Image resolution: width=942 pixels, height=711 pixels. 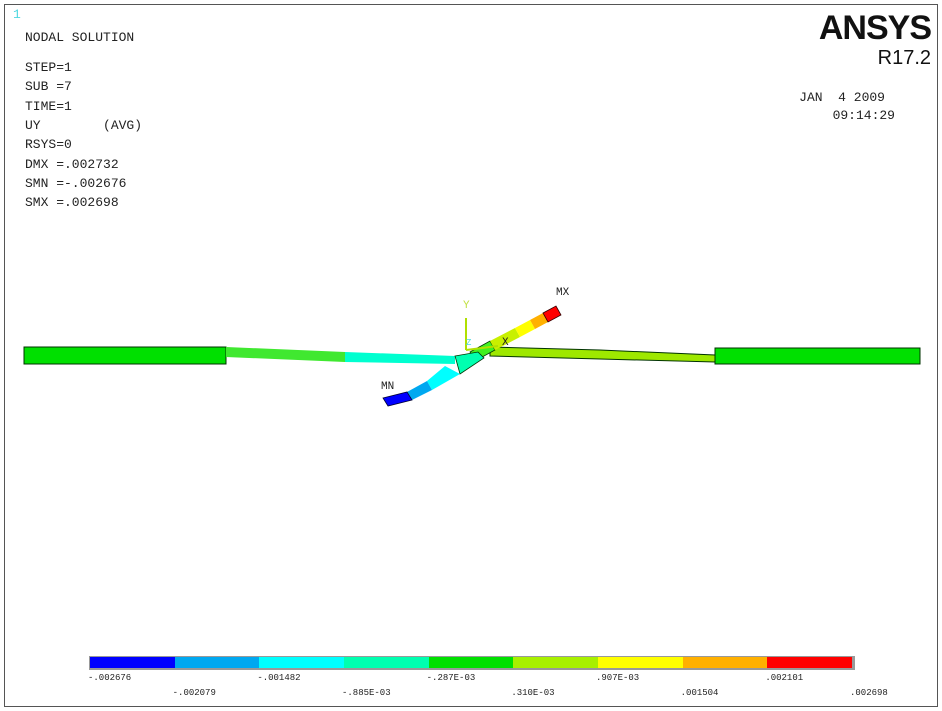 What do you see at coordinates (451, 678) in the screenshot?
I see `legend-label: -.287E-03` at bounding box center [451, 678].